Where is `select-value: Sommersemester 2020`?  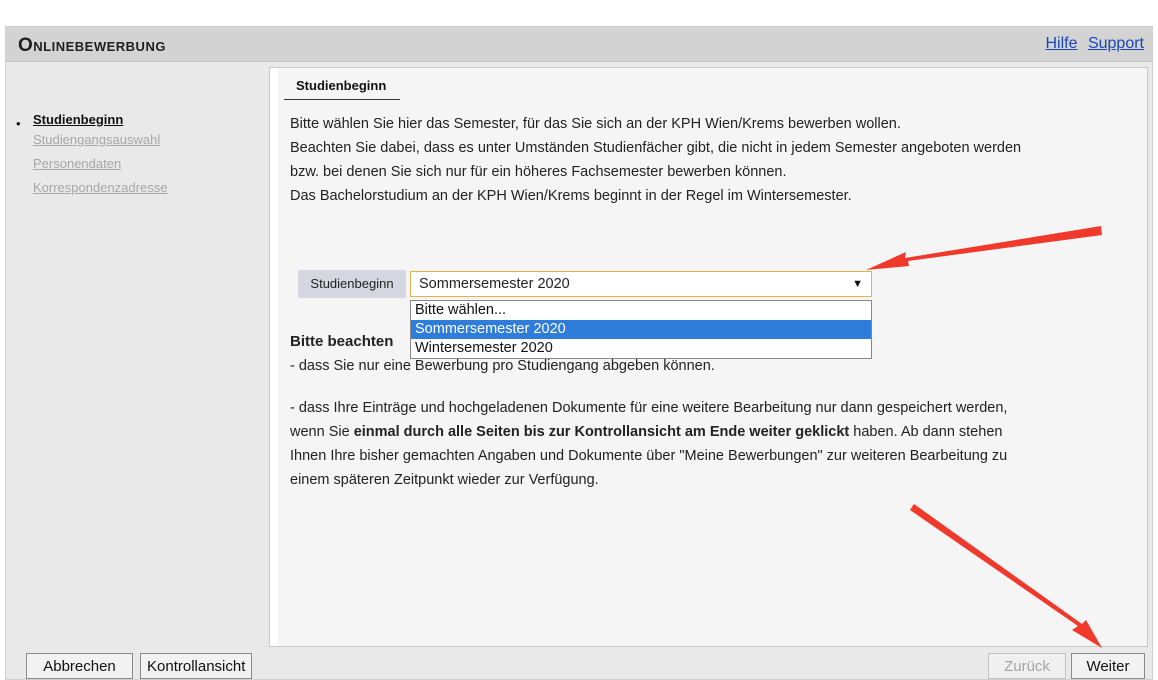 select-value: Sommersemester 2020 is located at coordinates (494, 284).